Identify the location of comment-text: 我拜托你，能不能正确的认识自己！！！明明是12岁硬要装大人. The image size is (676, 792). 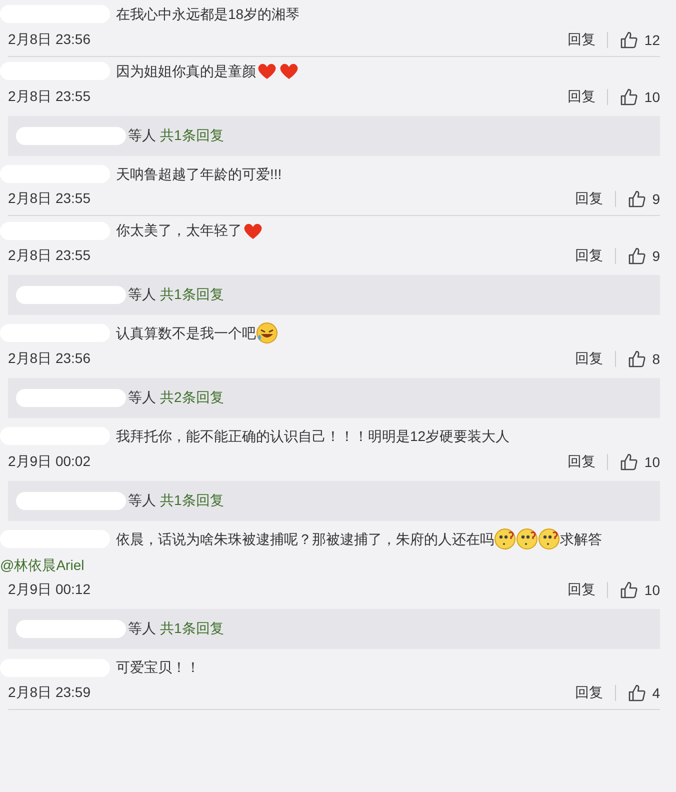
(313, 436).